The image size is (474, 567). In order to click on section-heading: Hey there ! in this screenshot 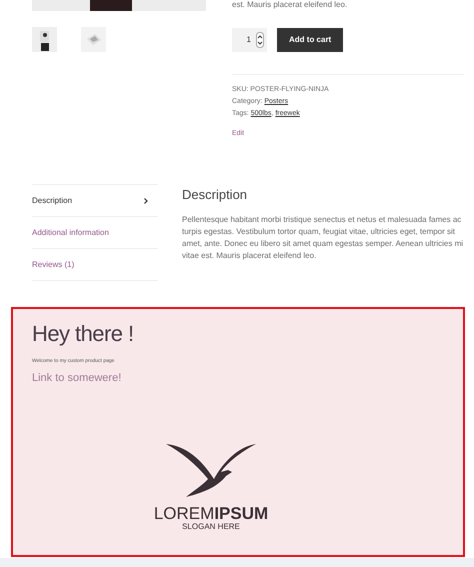, I will do `click(83, 334)`.